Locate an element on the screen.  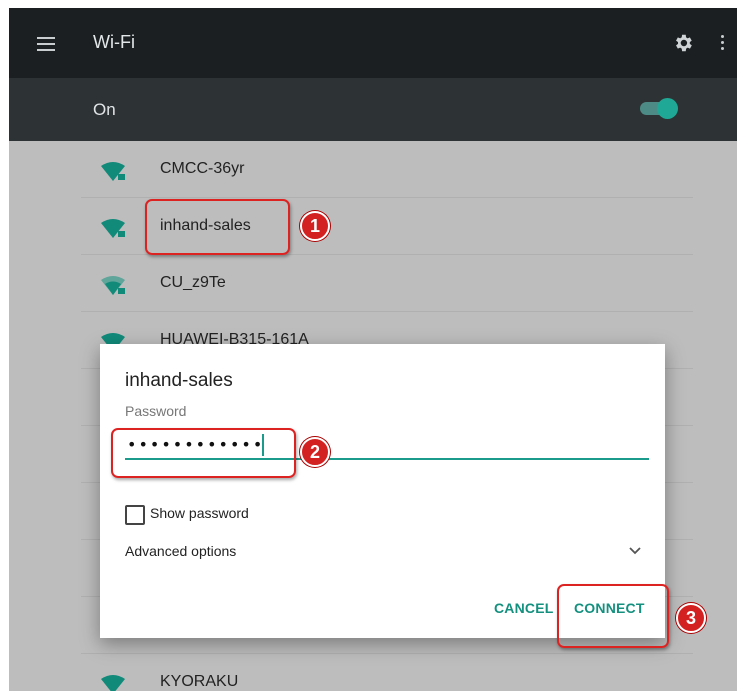
page-title: Wi-Fi is located at coordinates (114, 42).